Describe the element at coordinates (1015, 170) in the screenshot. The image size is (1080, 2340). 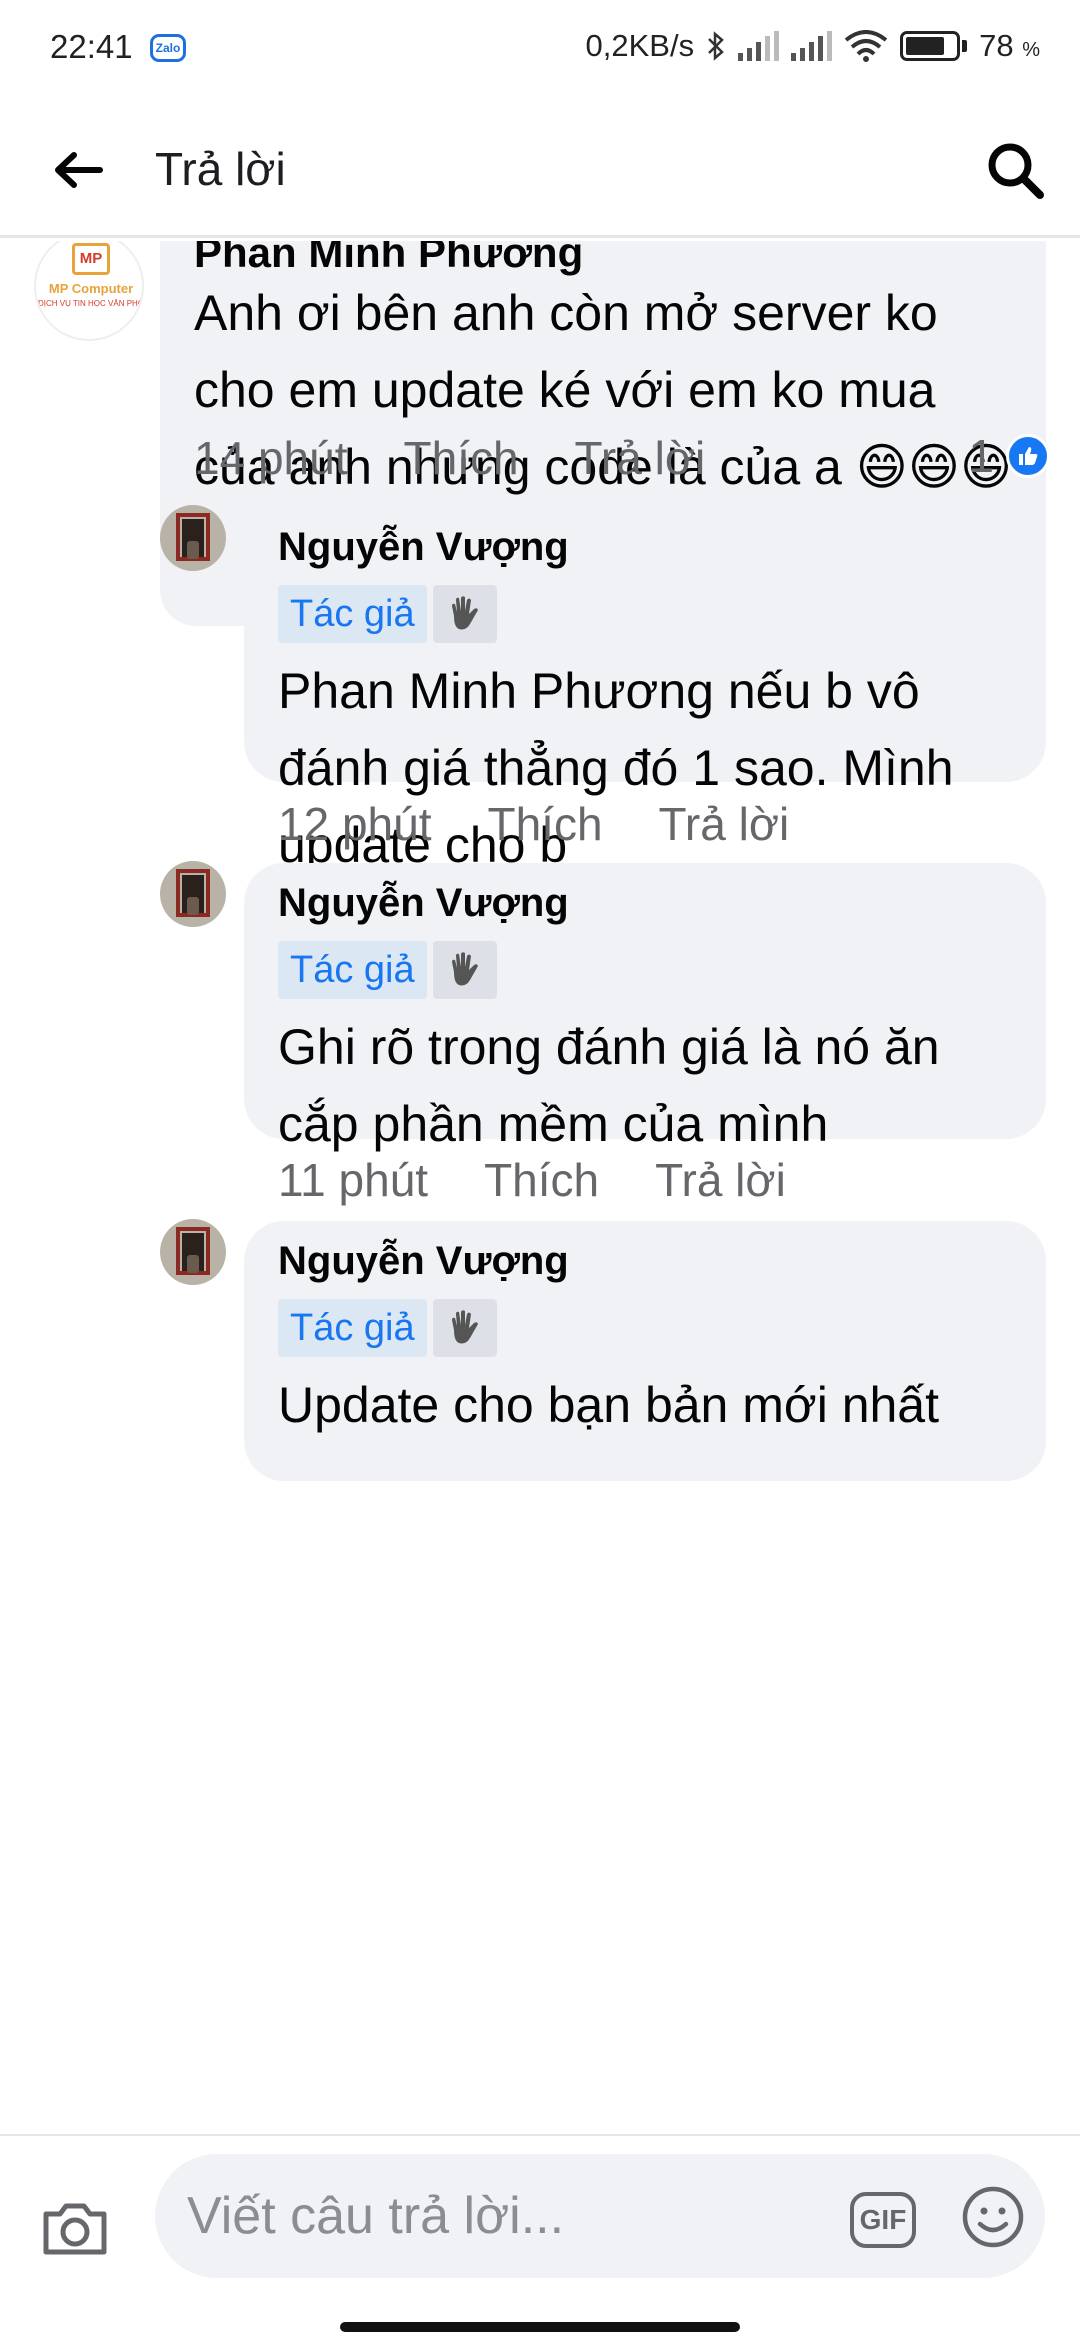
I see `search-icon` at that location.